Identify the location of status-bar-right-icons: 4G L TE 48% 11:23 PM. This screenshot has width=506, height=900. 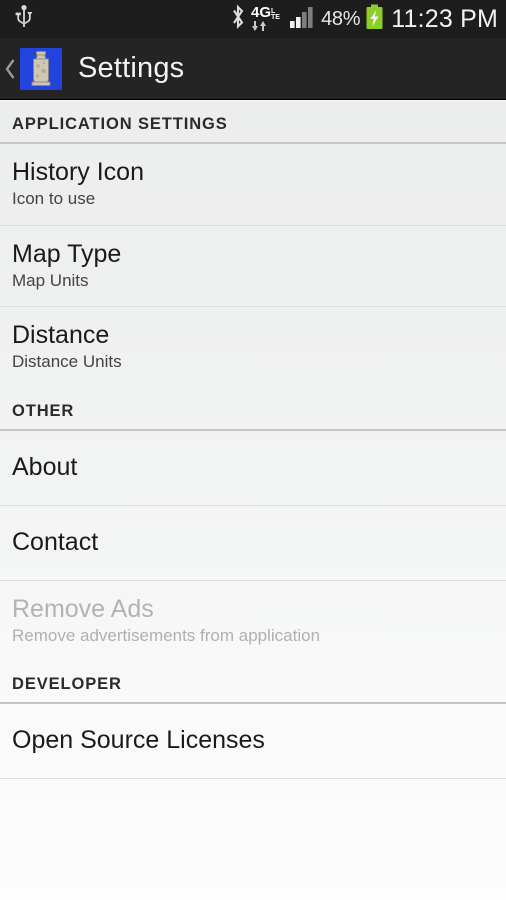
(364, 19).